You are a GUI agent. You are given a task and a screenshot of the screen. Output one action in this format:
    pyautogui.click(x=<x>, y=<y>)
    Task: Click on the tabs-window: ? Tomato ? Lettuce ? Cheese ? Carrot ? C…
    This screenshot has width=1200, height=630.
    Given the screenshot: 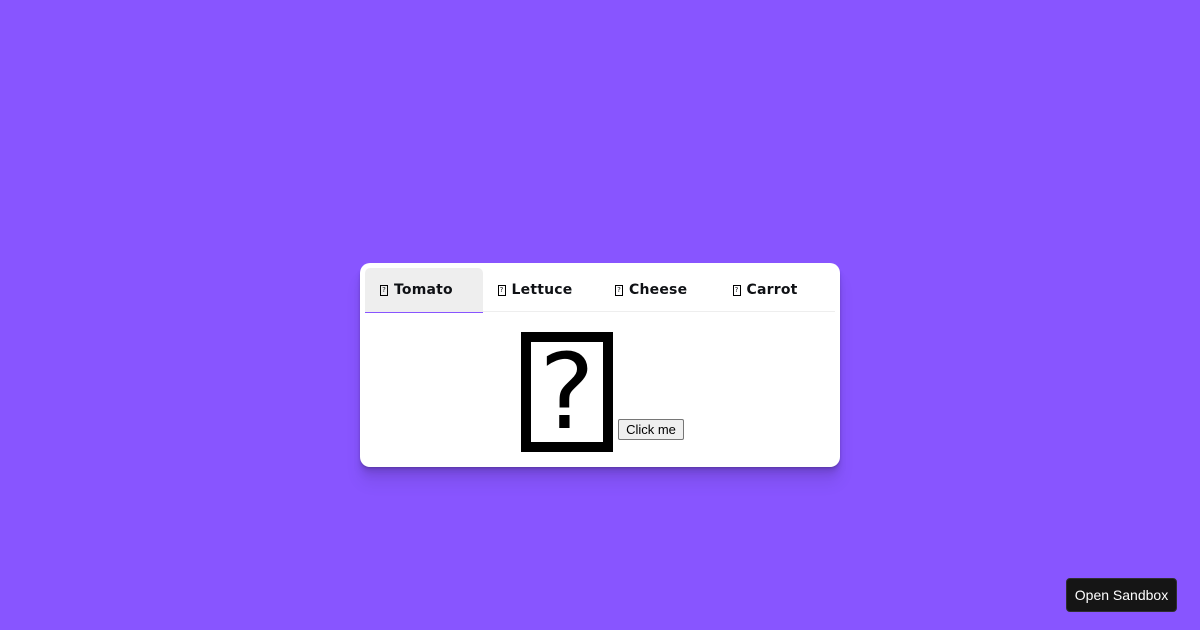 What is the action you would take?
    pyautogui.click(x=600, y=365)
    